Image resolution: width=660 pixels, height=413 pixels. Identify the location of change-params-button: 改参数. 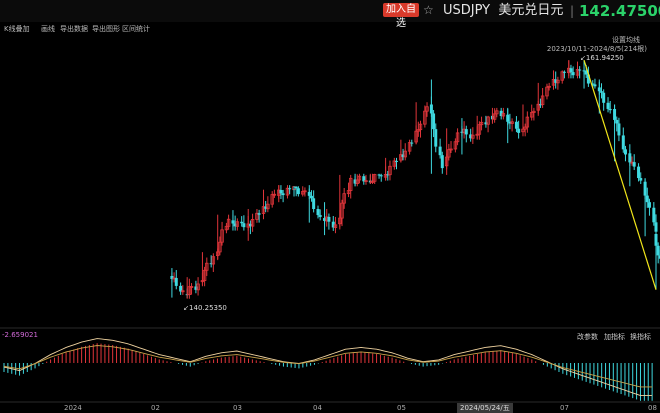
(587, 337).